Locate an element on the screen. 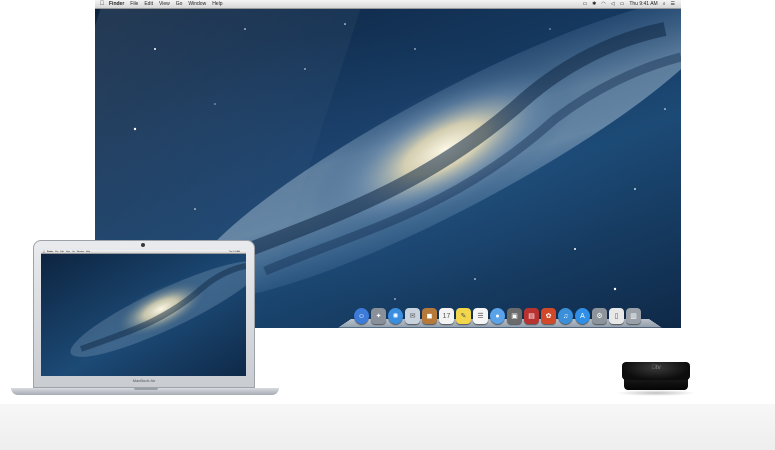  menu-clock: Thu 9:41 AM is located at coordinates (643, 4).